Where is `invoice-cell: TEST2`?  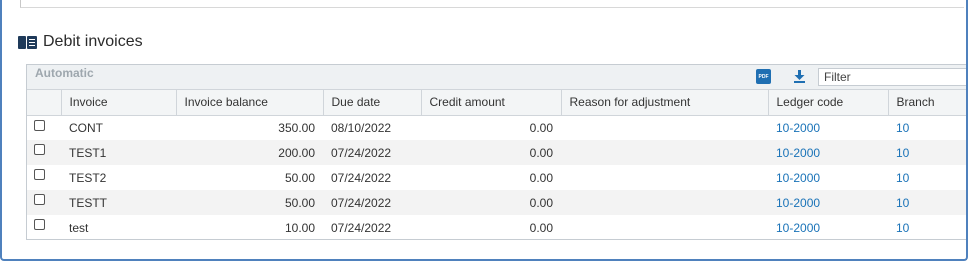
invoice-cell: TEST2 is located at coordinates (88, 177).